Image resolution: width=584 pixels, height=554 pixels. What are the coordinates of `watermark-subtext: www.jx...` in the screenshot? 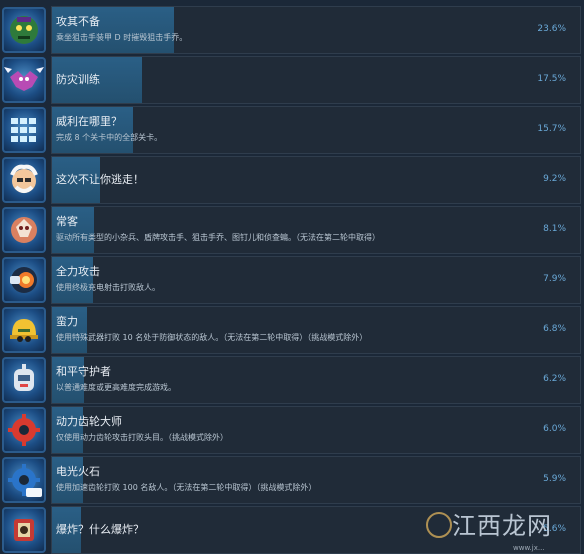 It's located at (529, 548).